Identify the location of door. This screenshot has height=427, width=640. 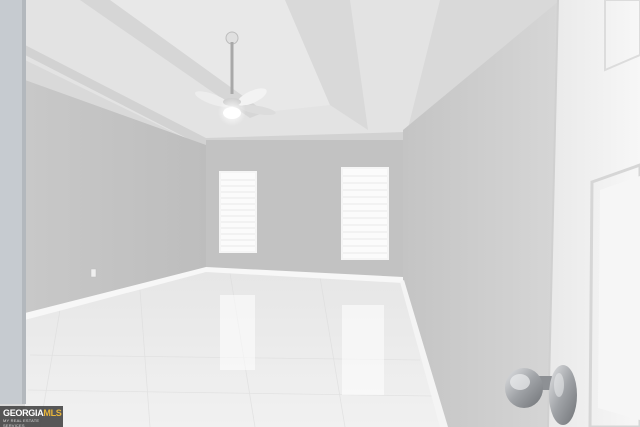
(593, 213).